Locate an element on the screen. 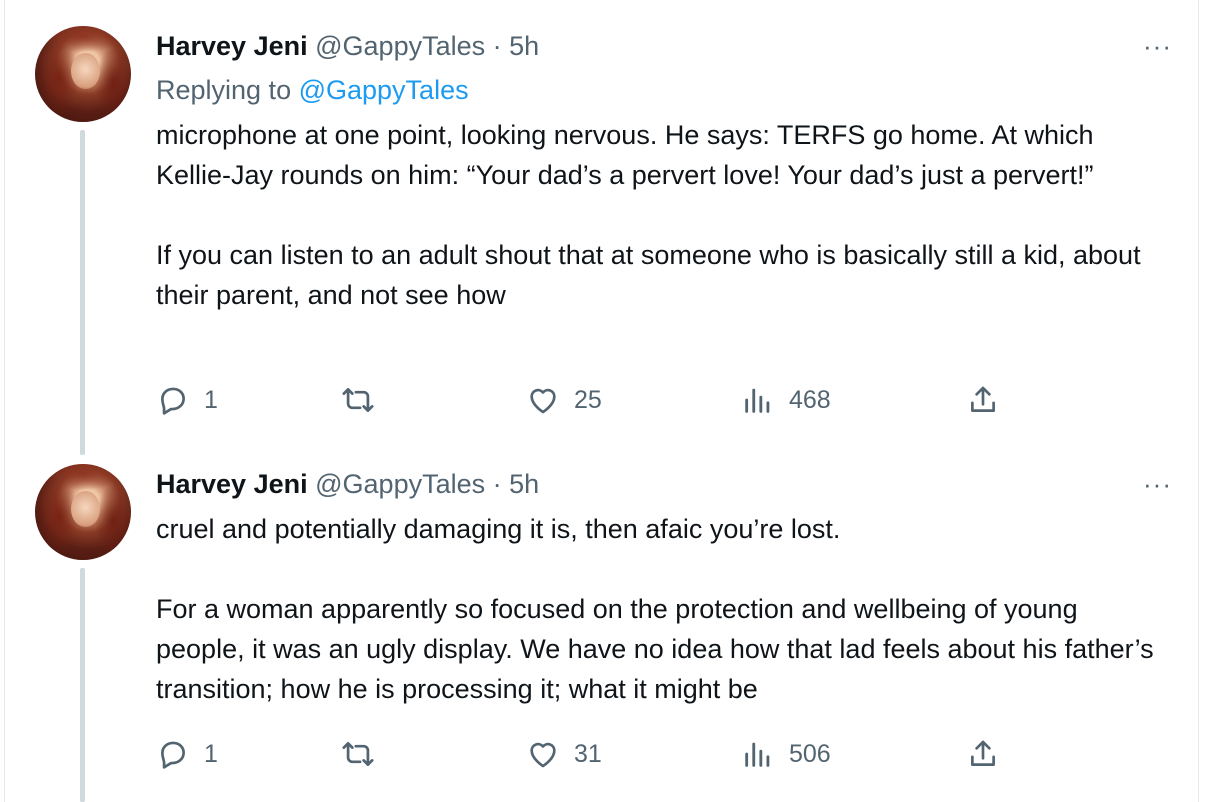 Image resolution: width=1210 pixels, height=802 pixels. views-count: 506 is located at coordinates (810, 753).